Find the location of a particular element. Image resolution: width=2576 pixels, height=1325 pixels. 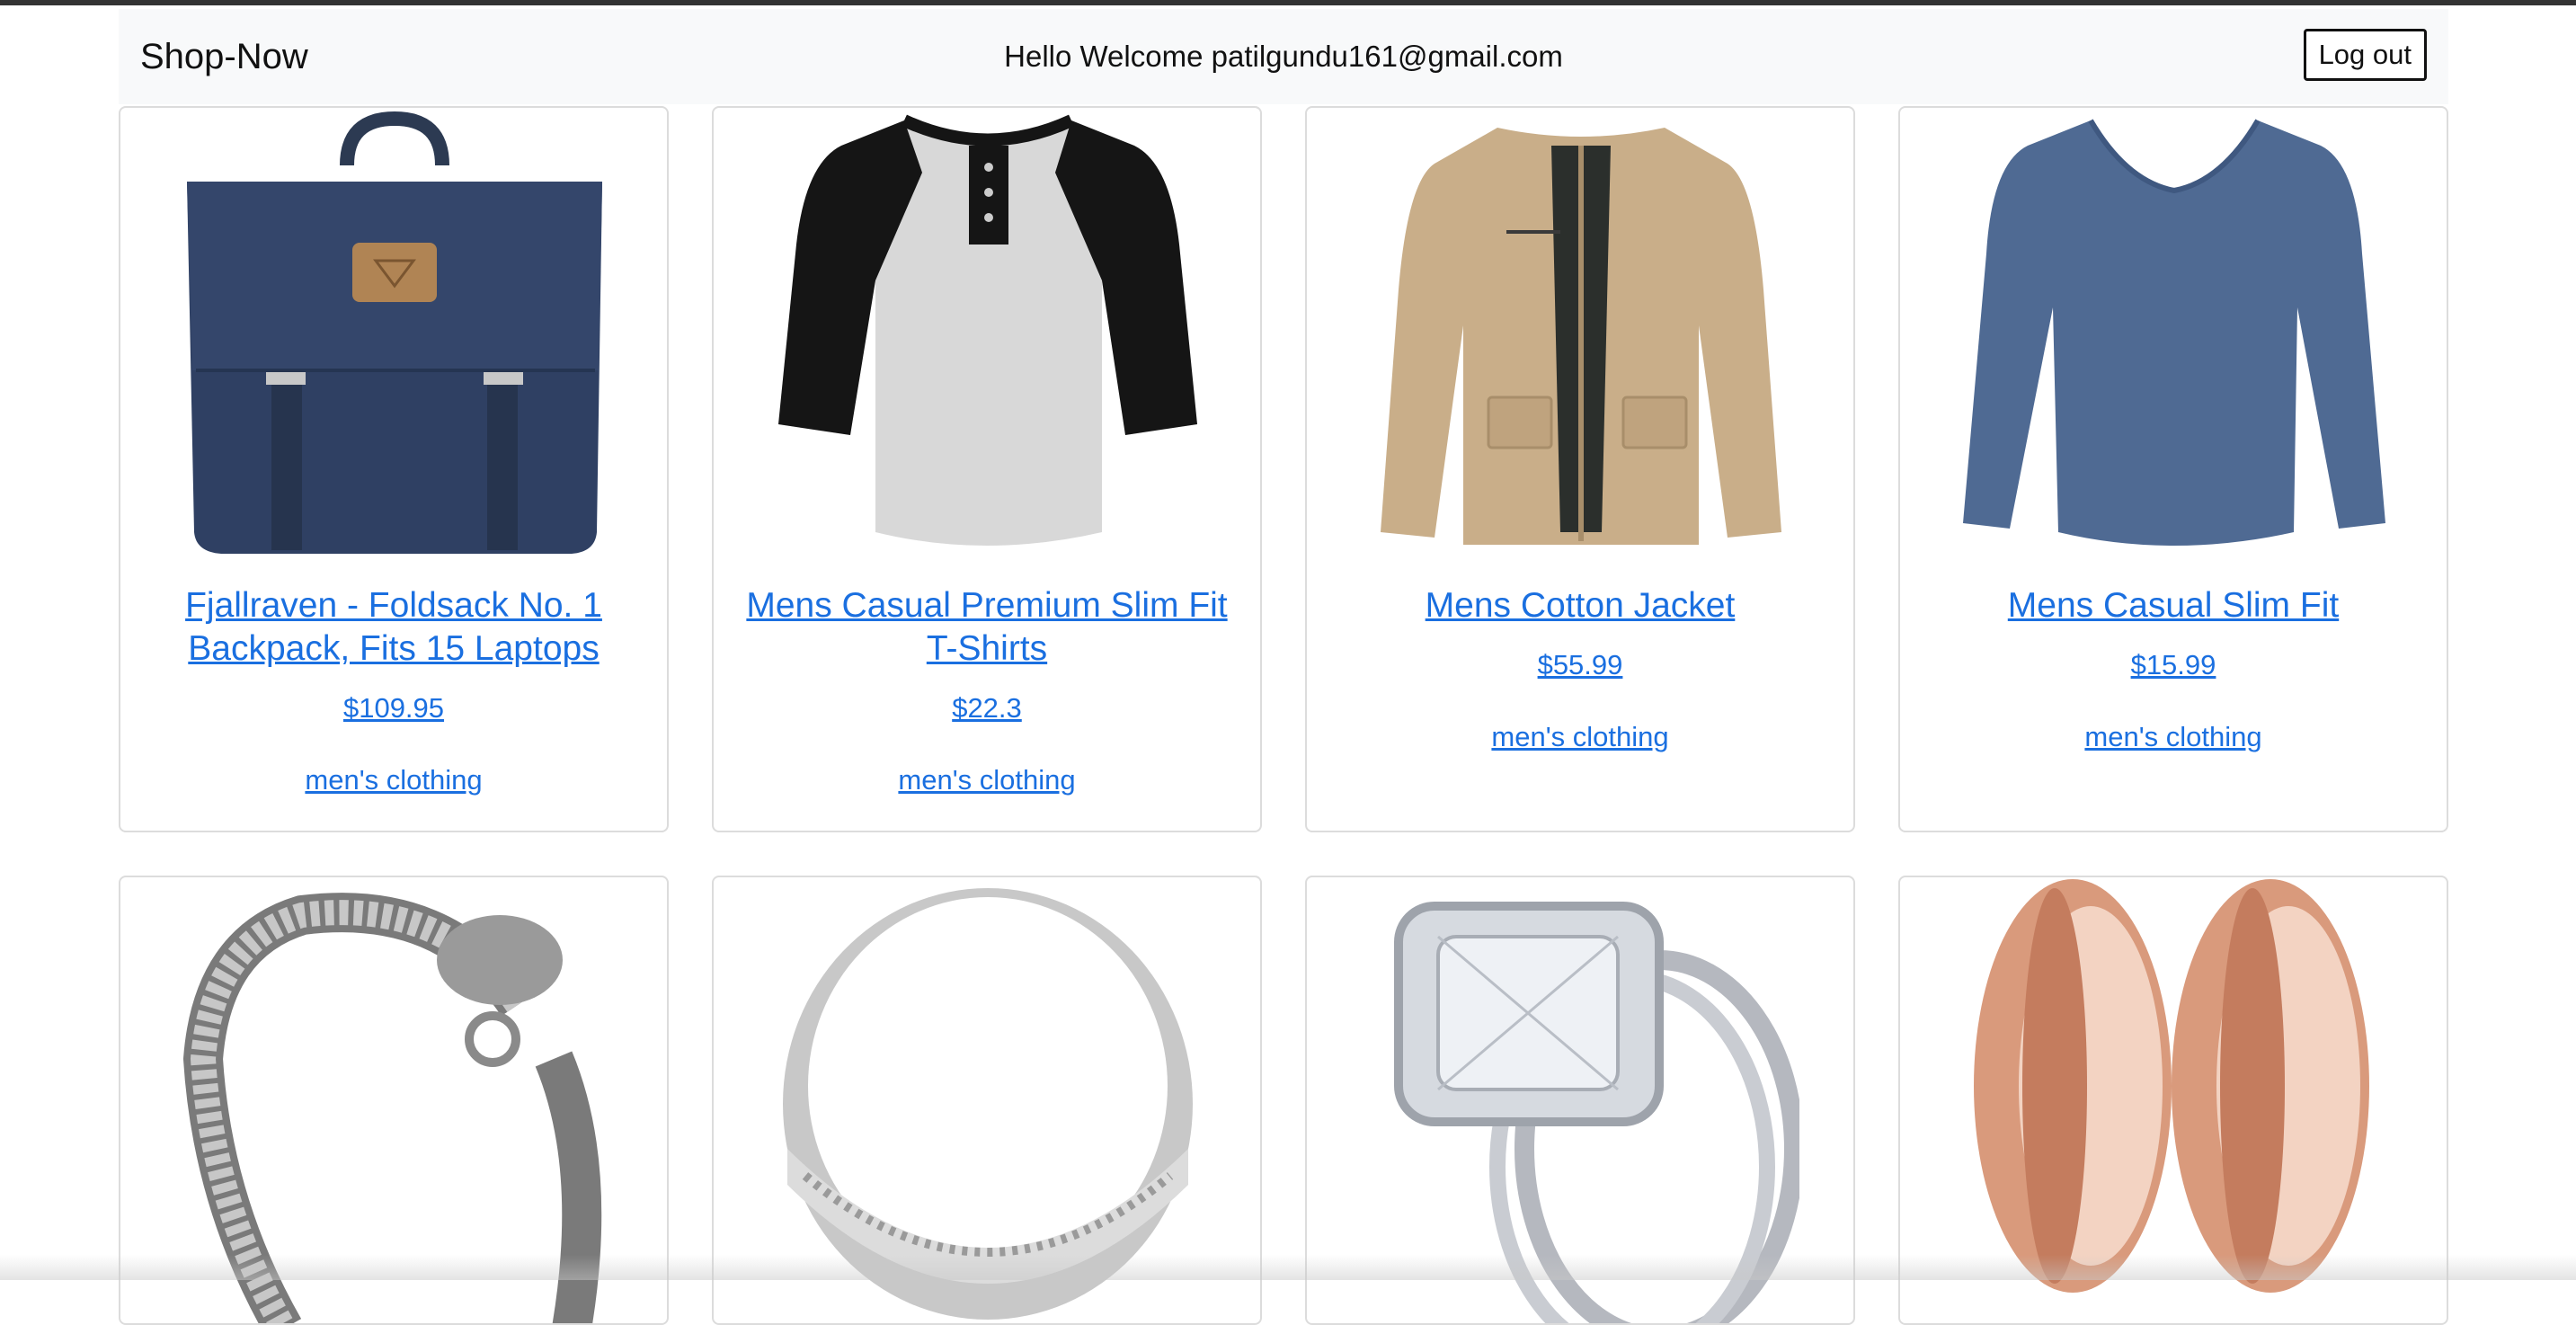

product-price: $15.99 is located at coordinates (2173, 665).